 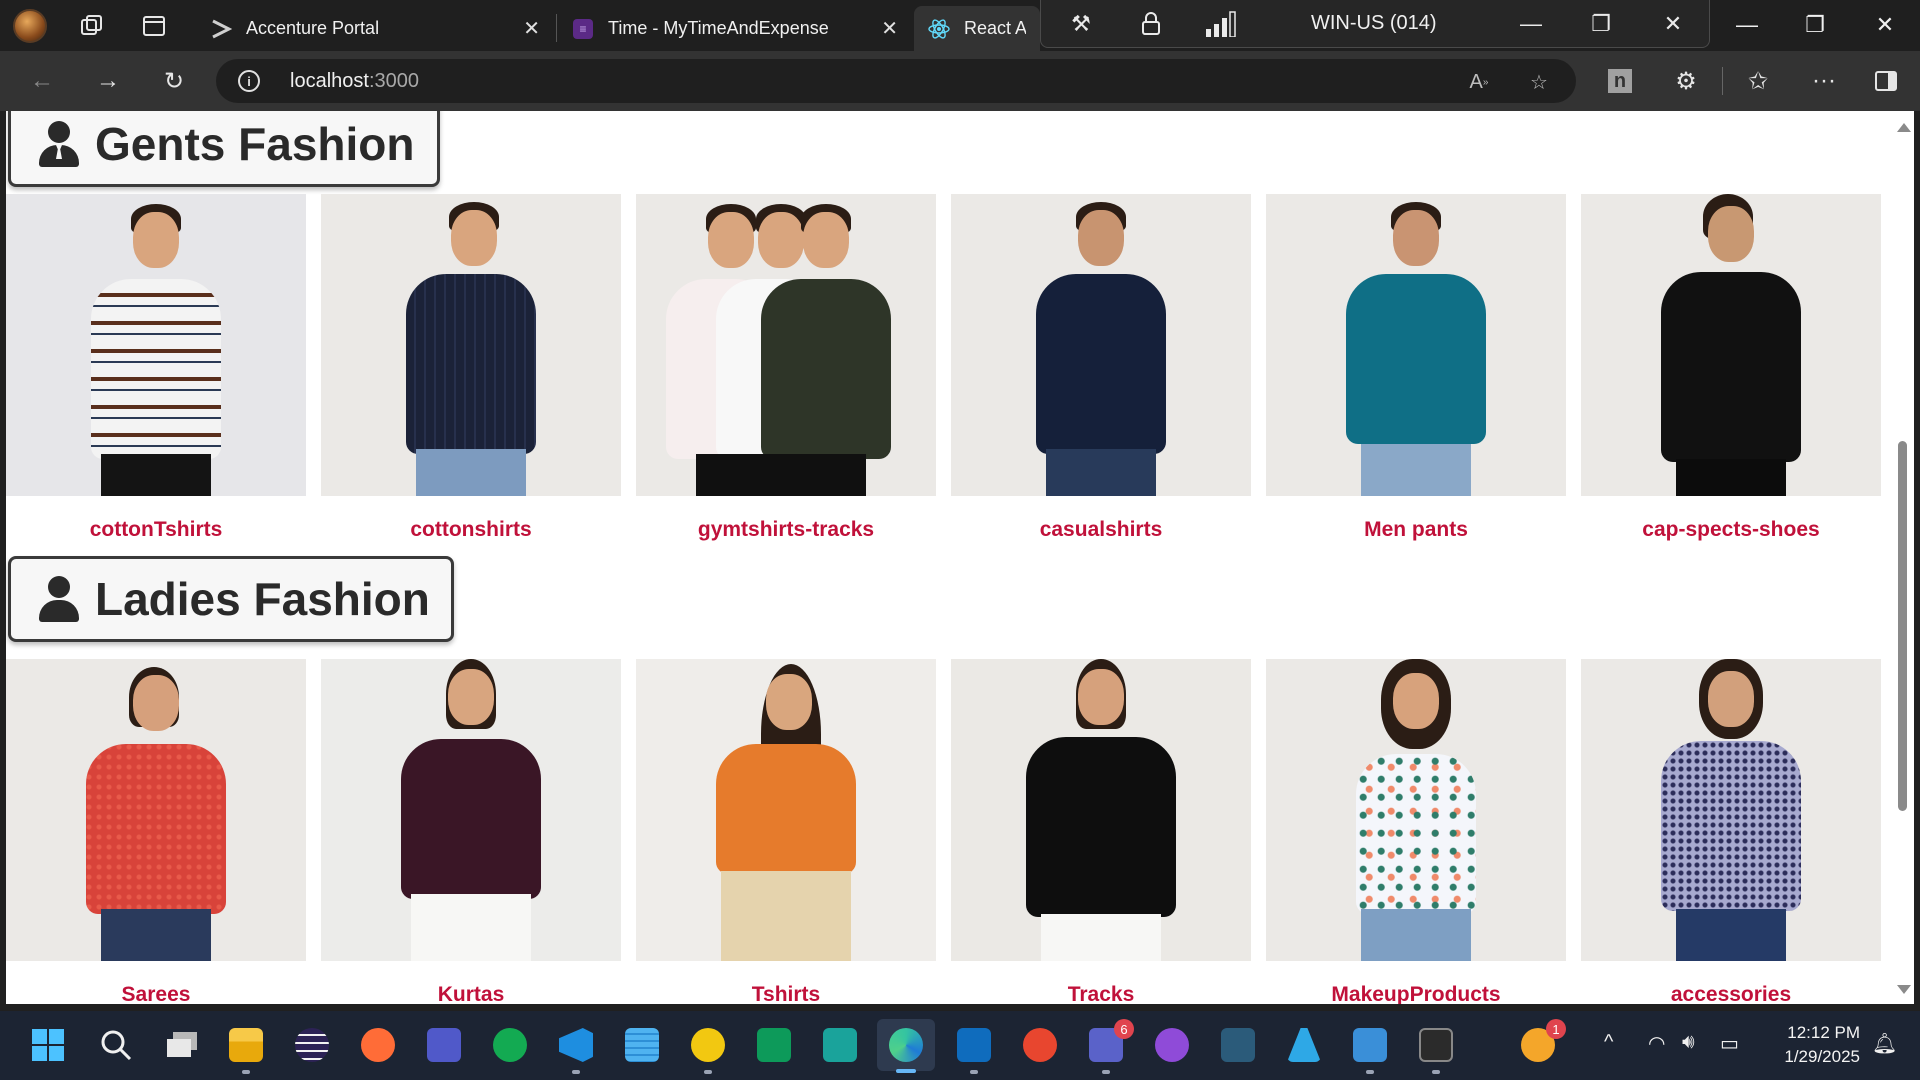 I want to click on tab-actions-icon, so click(x=154, y=26).